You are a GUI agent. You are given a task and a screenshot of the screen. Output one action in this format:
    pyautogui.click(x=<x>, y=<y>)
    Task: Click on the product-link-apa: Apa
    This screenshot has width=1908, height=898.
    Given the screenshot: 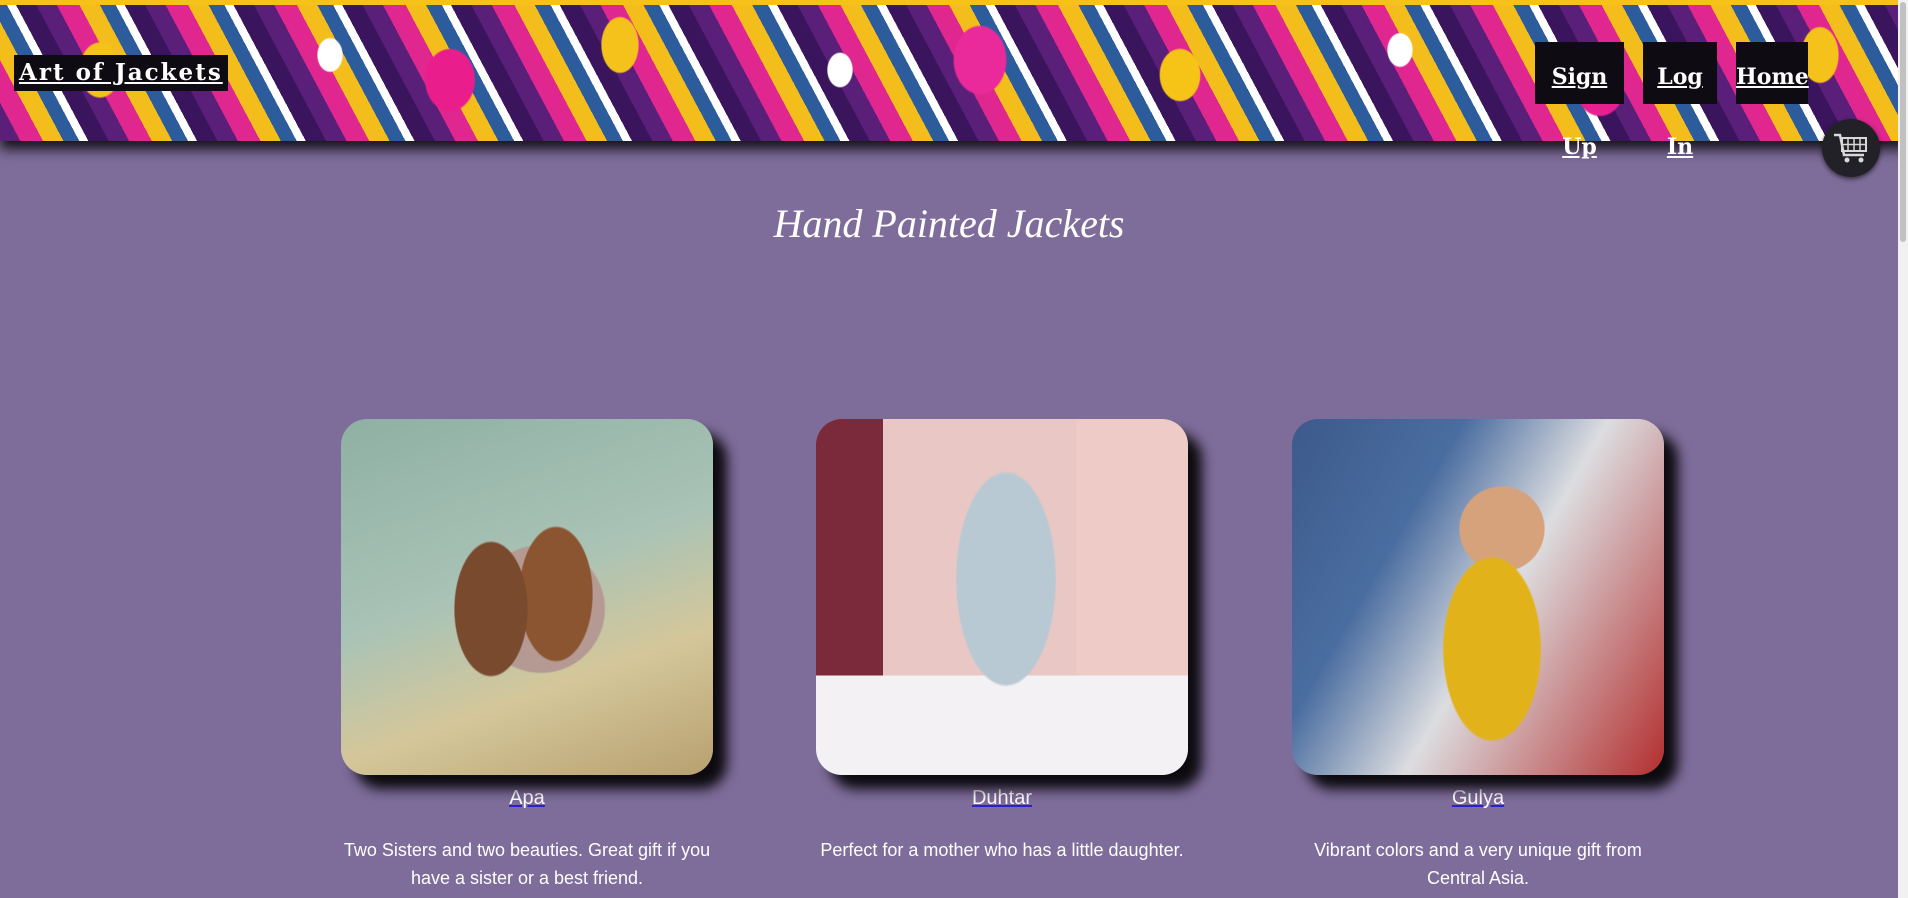 What is the action you would take?
    pyautogui.click(x=527, y=798)
    